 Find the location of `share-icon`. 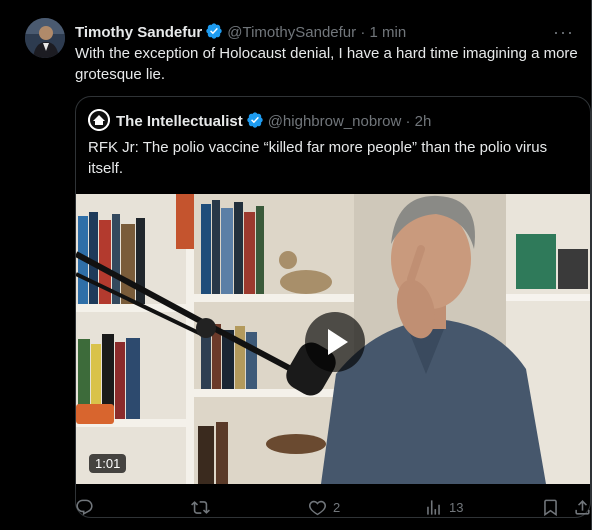

share-icon is located at coordinates (582, 507).